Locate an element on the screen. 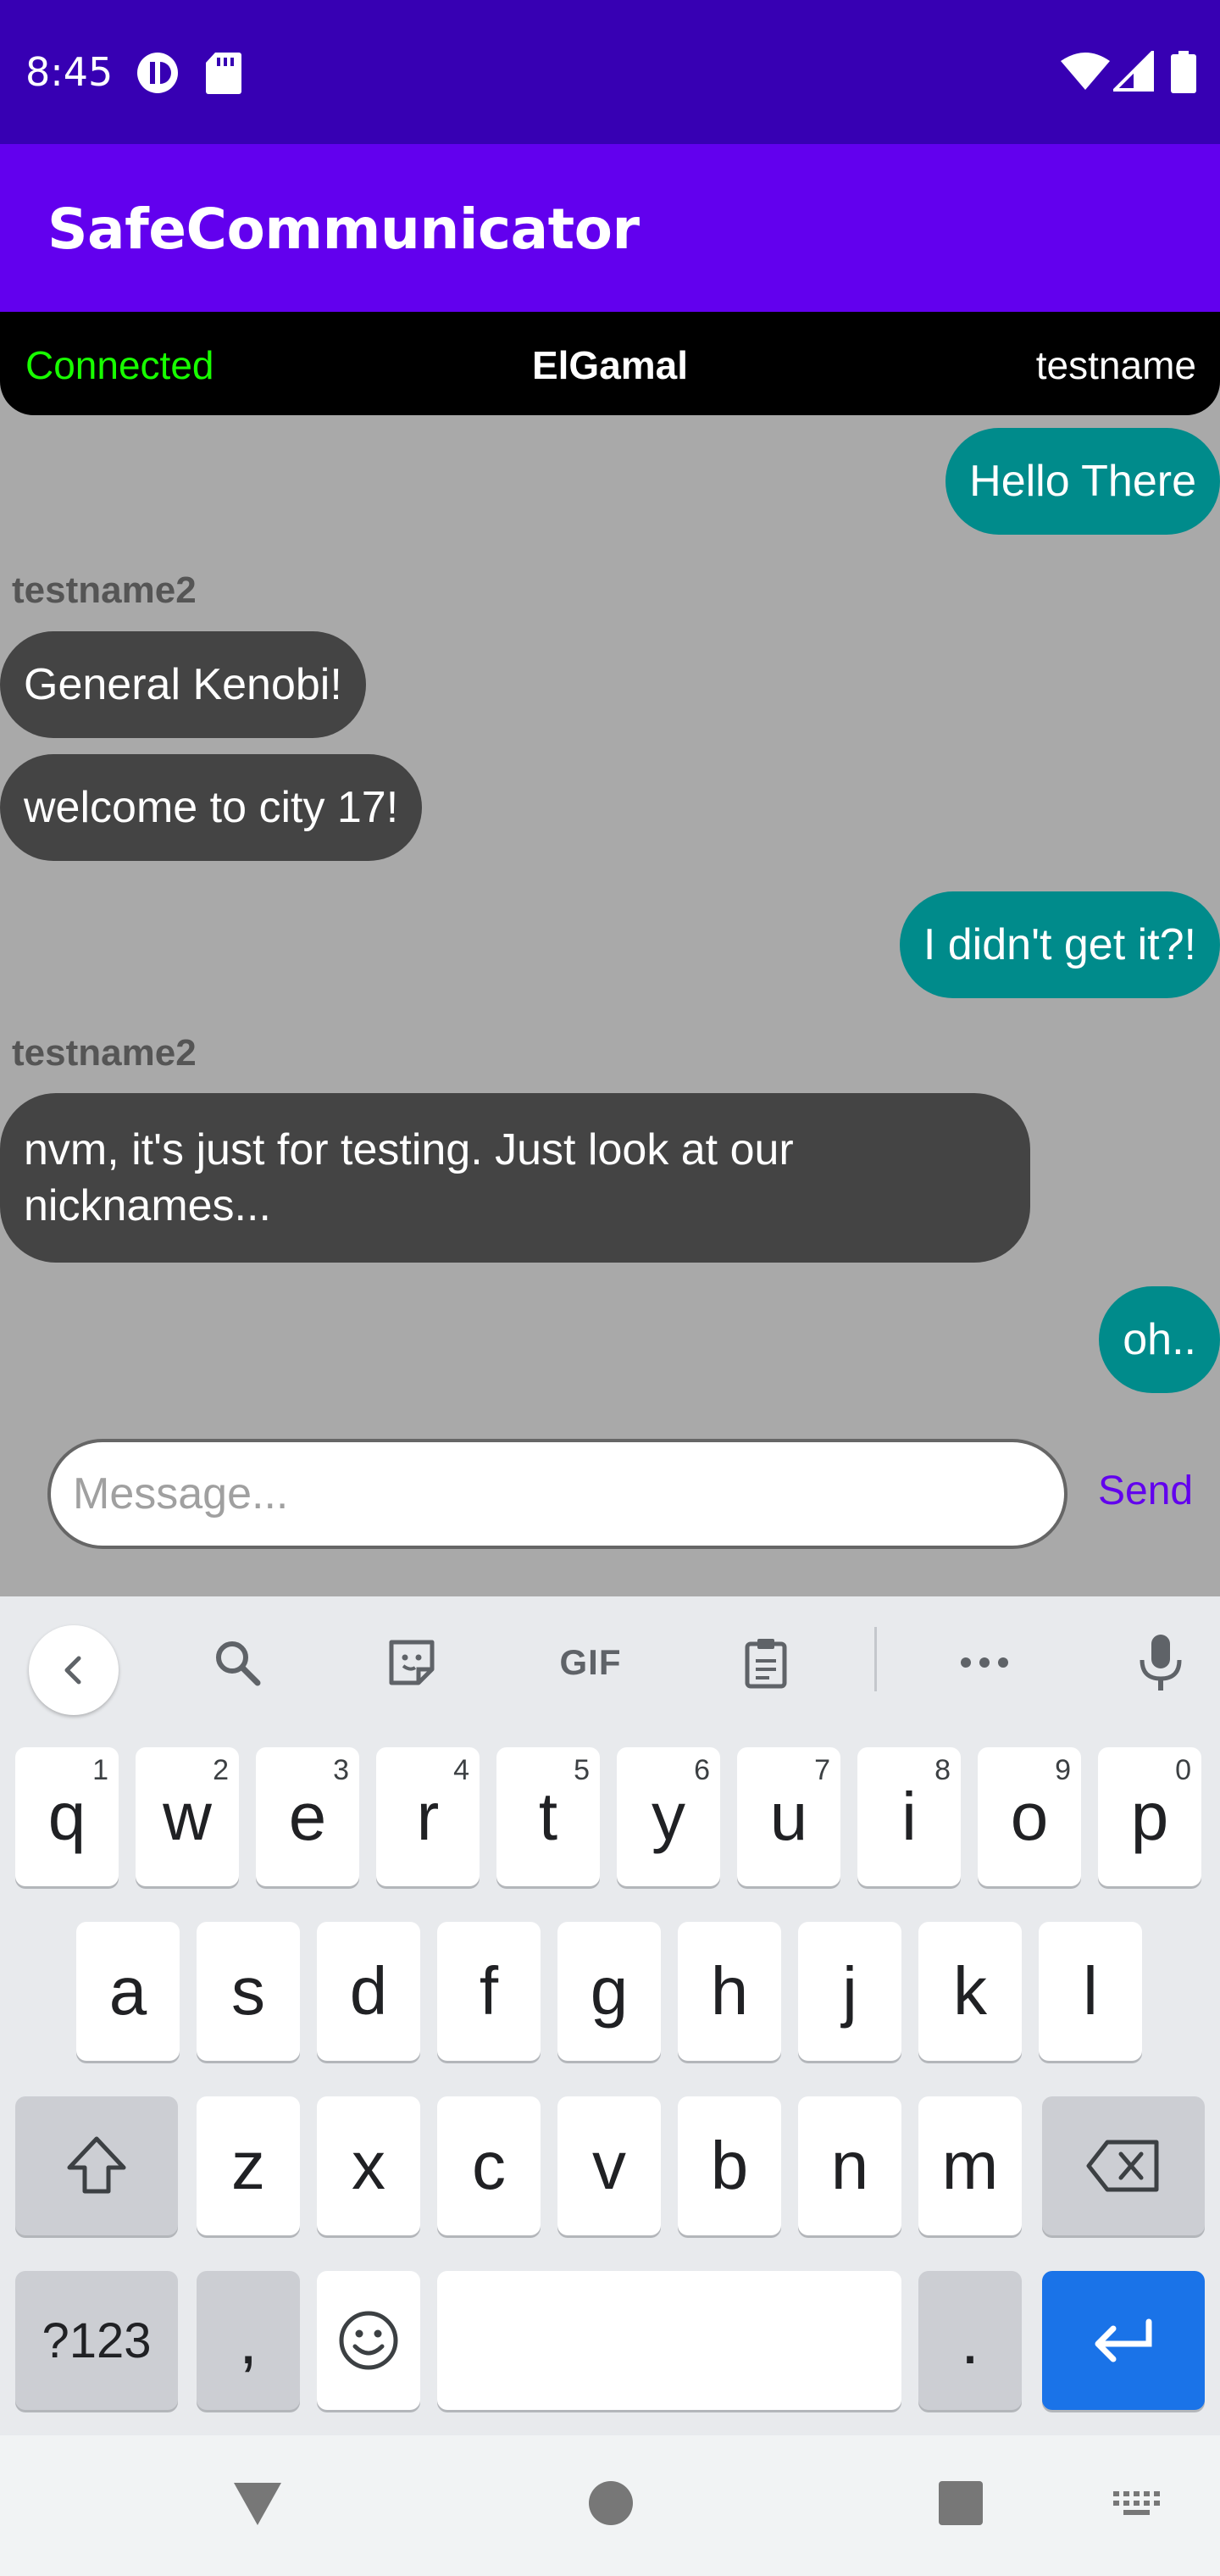  key-r: r4 is located at coordinates (428, 1816).